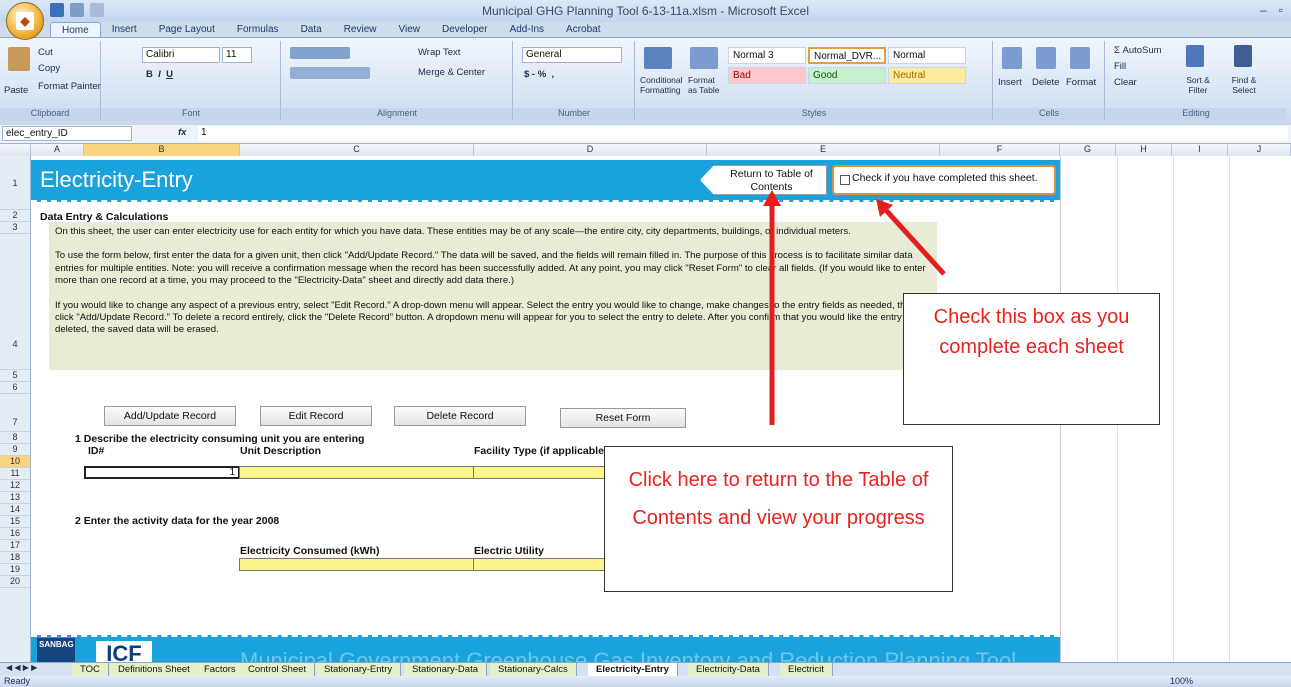 This screenshot has width=1291, height=687. Describe the element at coordinates (854, 307) in the screenshot. I see `callout-arrows` at that location.